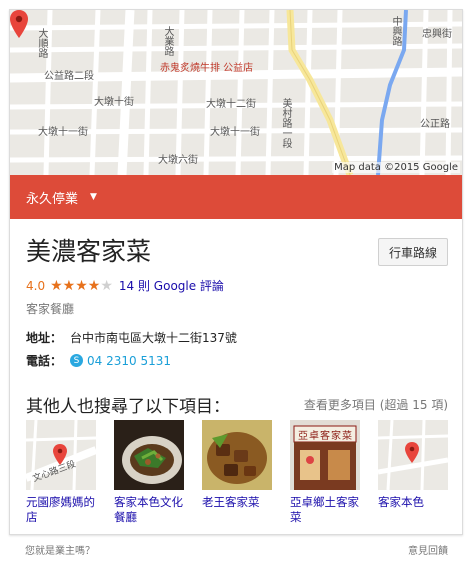 The width and height of the screenshot is (472, 565). Describe the element at coordinates (325, 436) in the screenshot. I see `storefront-sign: 亞卓客家菜` at that location.